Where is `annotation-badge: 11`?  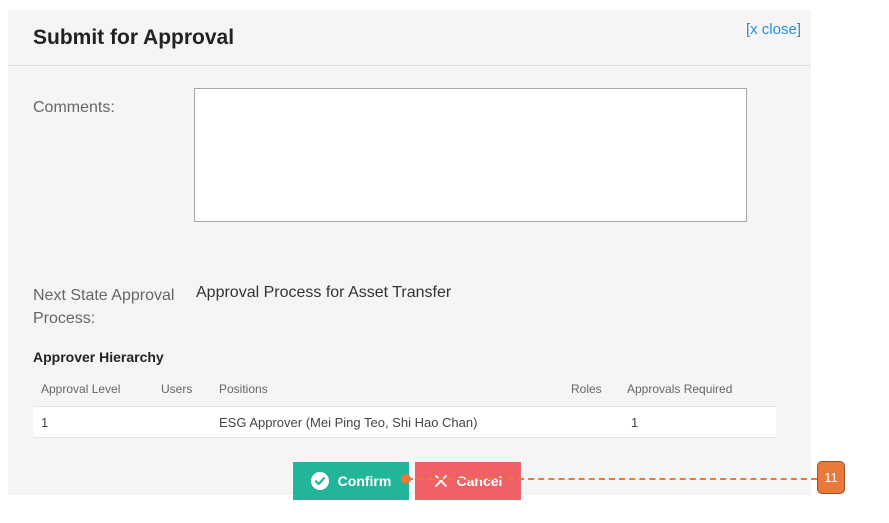
annotation-badge: 11 is located at coordinates (831, 477).